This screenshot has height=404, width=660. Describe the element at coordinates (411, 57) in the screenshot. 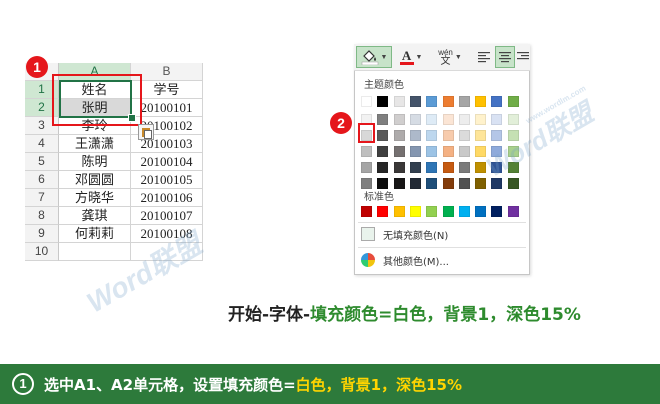

I see `font-color-button: A ▼` at that location.